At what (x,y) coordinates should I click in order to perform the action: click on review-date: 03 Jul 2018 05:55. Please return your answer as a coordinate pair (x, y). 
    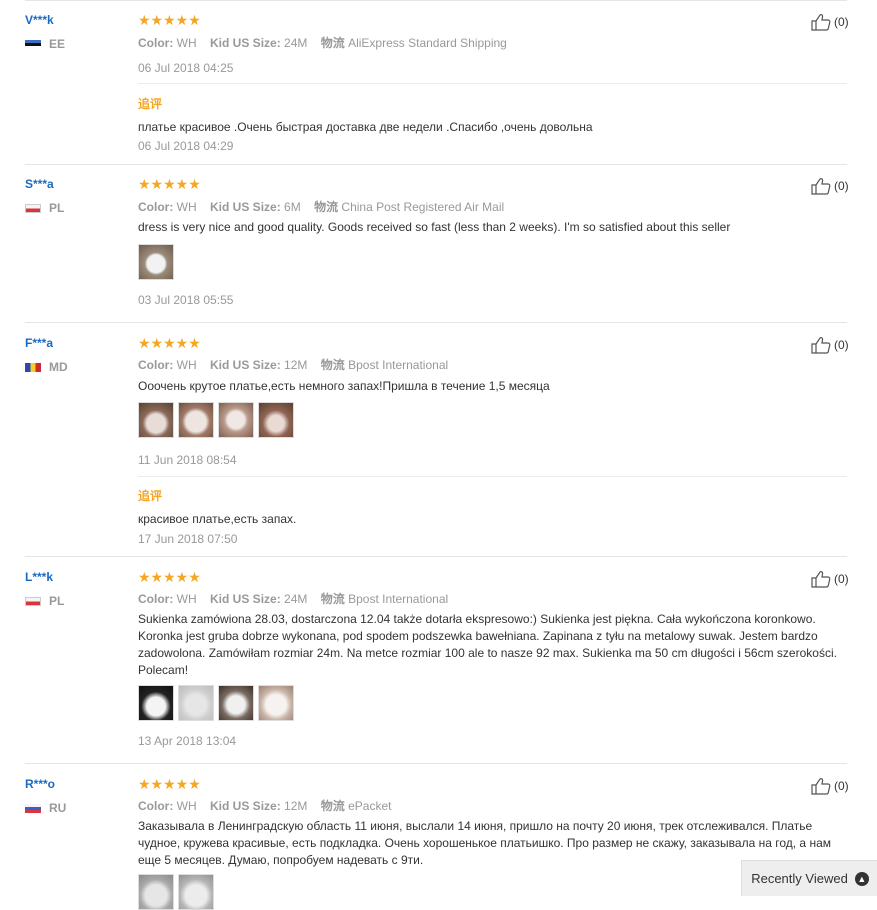
    Looking at the image, I should click on (186, 300).